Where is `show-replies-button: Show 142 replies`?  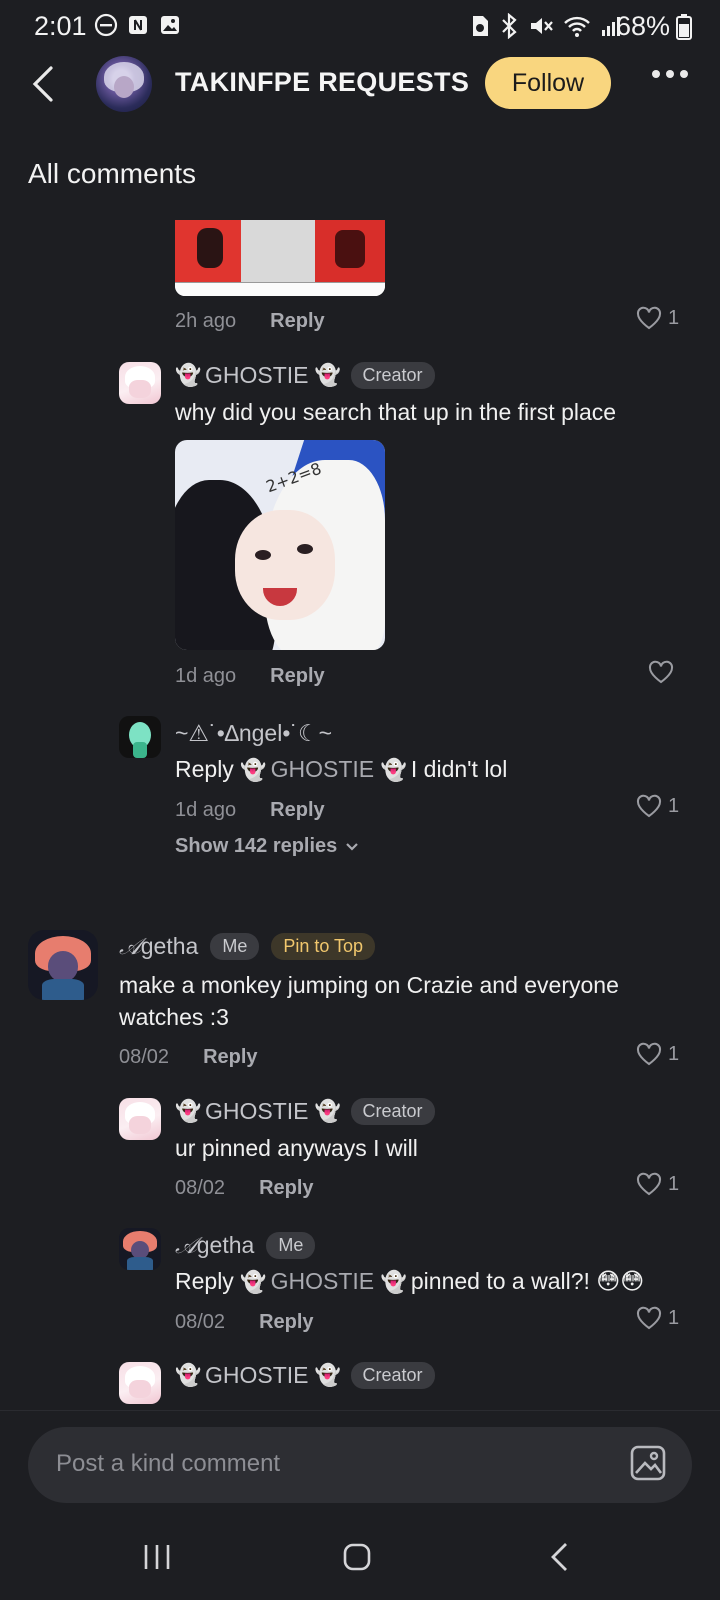
show-replies-button: Show 142 replies is located at coordinates (267, 846).